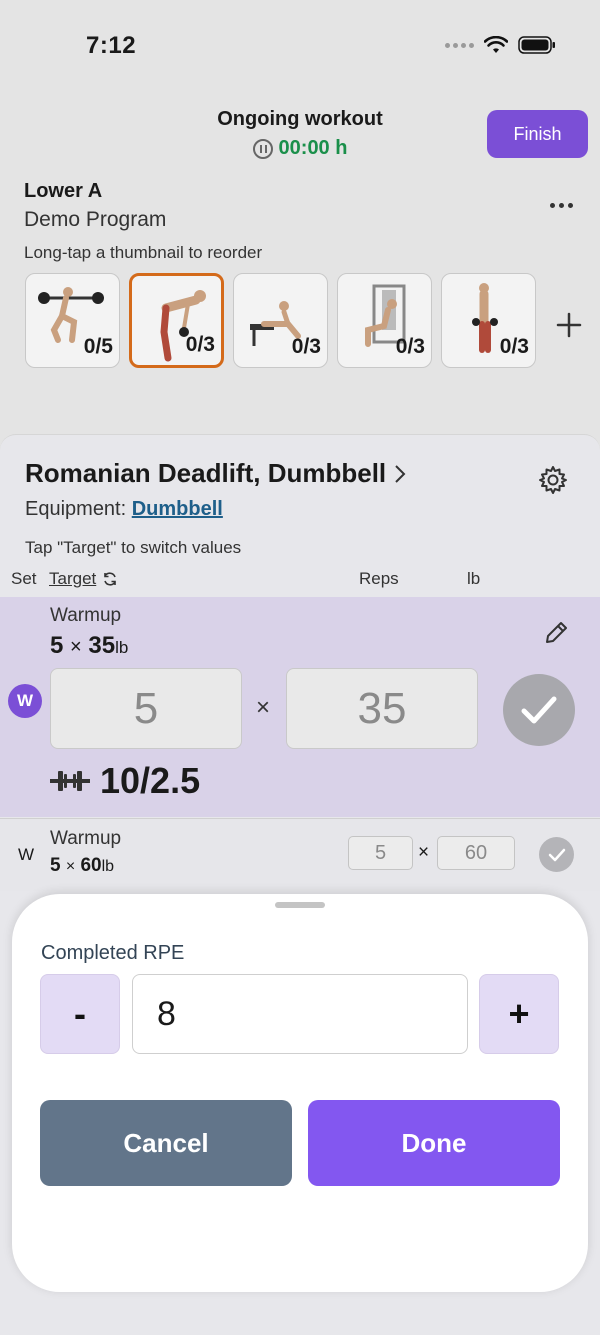 The height and width of the screenshot is (1335, 600). I want to click on exercise-thumbnails: 0/5 0/3 0/3 0/3 0/3, so click(280, 320).